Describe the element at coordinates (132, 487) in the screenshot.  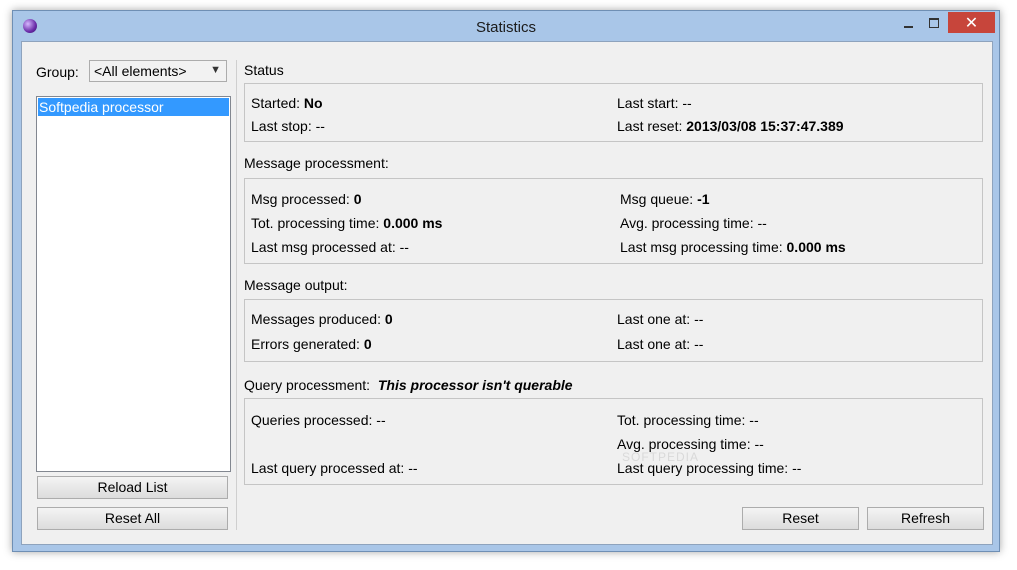
I see `reload-list-button: Reload List` at that location.